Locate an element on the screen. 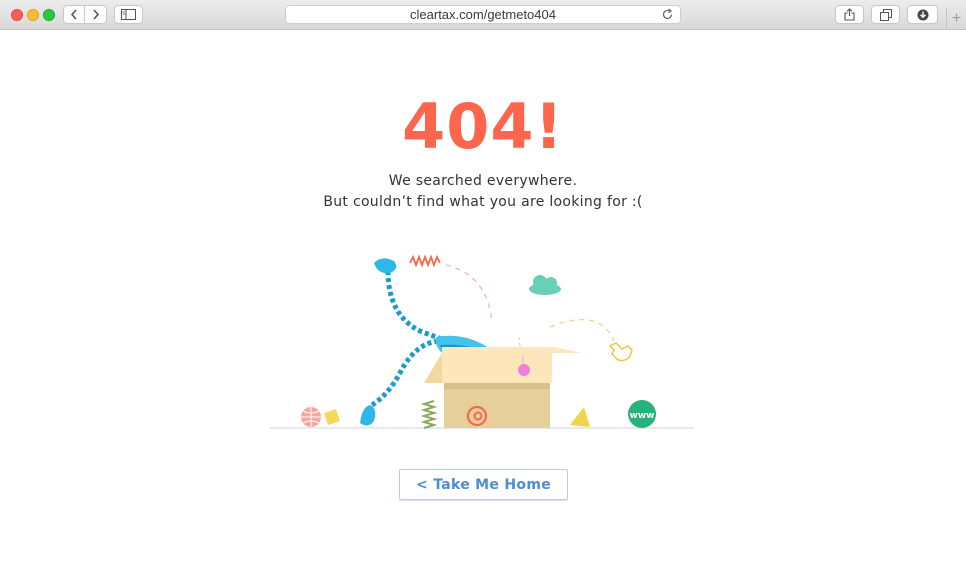  error-message-line1: We searched everywhere. is located at coordinates (483, 181).